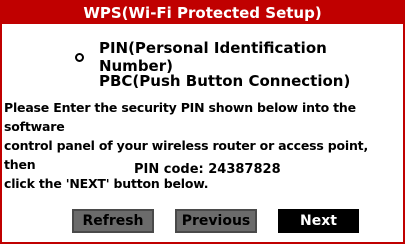 Image resolution: width=405 pixels, height=244 pixels. I want to click on dialog-title: WPS(Wi-Fi Protected Setup), so click(202, 13).